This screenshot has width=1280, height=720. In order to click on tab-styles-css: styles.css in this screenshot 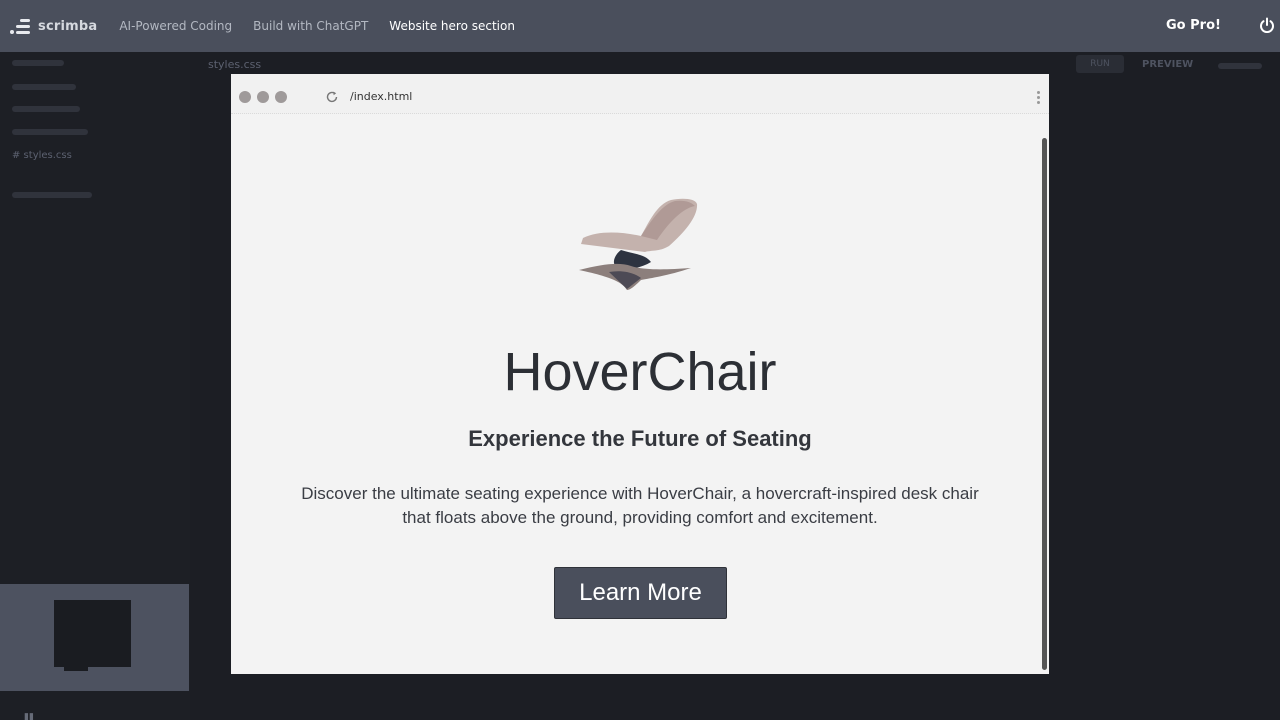, I will do `click(234, 64)`.